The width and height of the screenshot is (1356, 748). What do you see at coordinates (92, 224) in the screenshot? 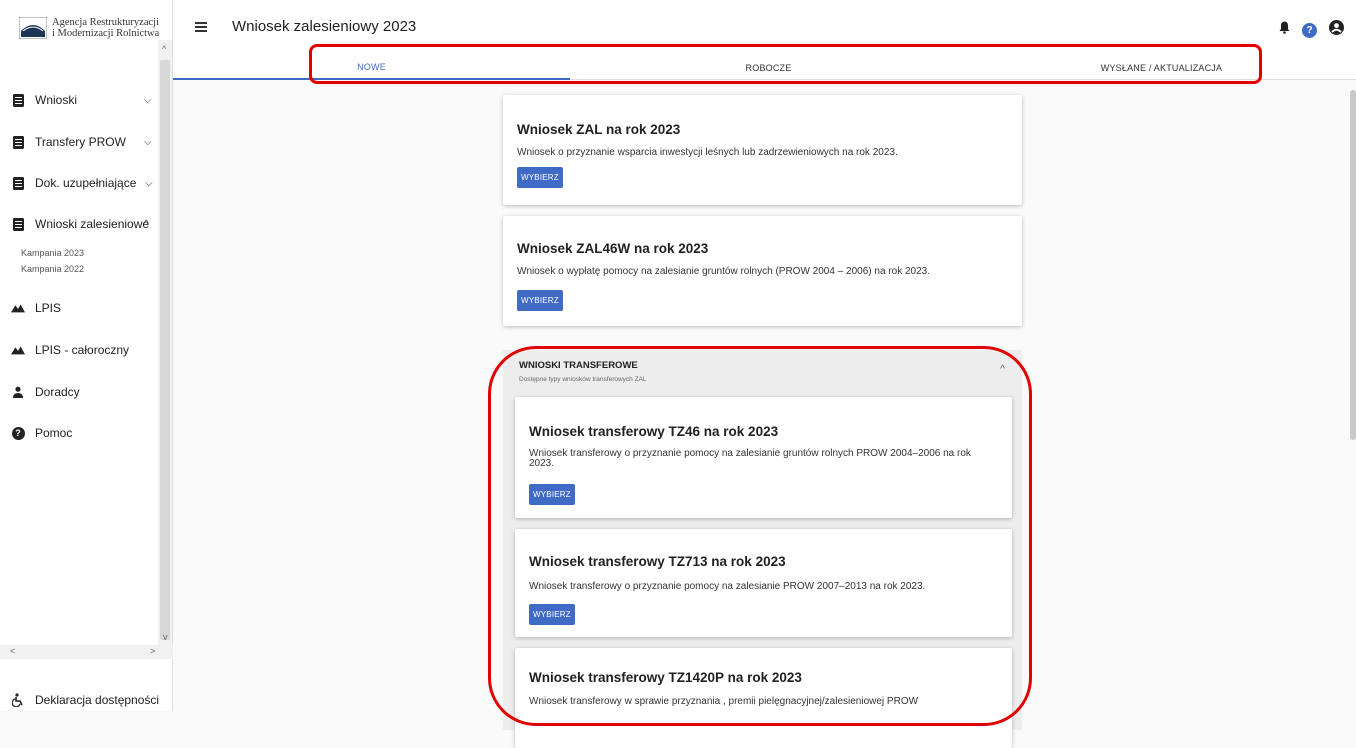
I see `sidebar-item-label: Wnioski zalesieniowe` at bounding box center [92, 224].